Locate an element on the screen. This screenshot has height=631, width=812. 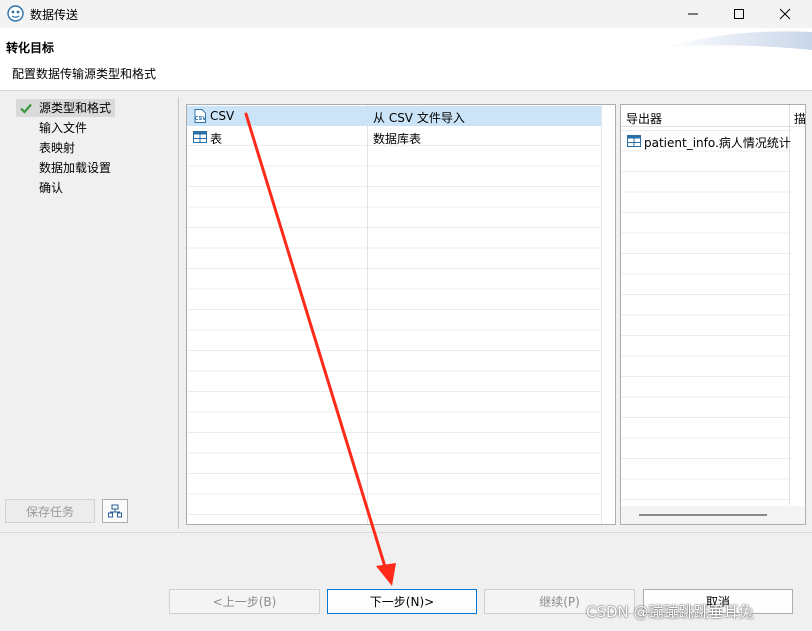
step-label: 确认 is located at coordinates (51, 188).